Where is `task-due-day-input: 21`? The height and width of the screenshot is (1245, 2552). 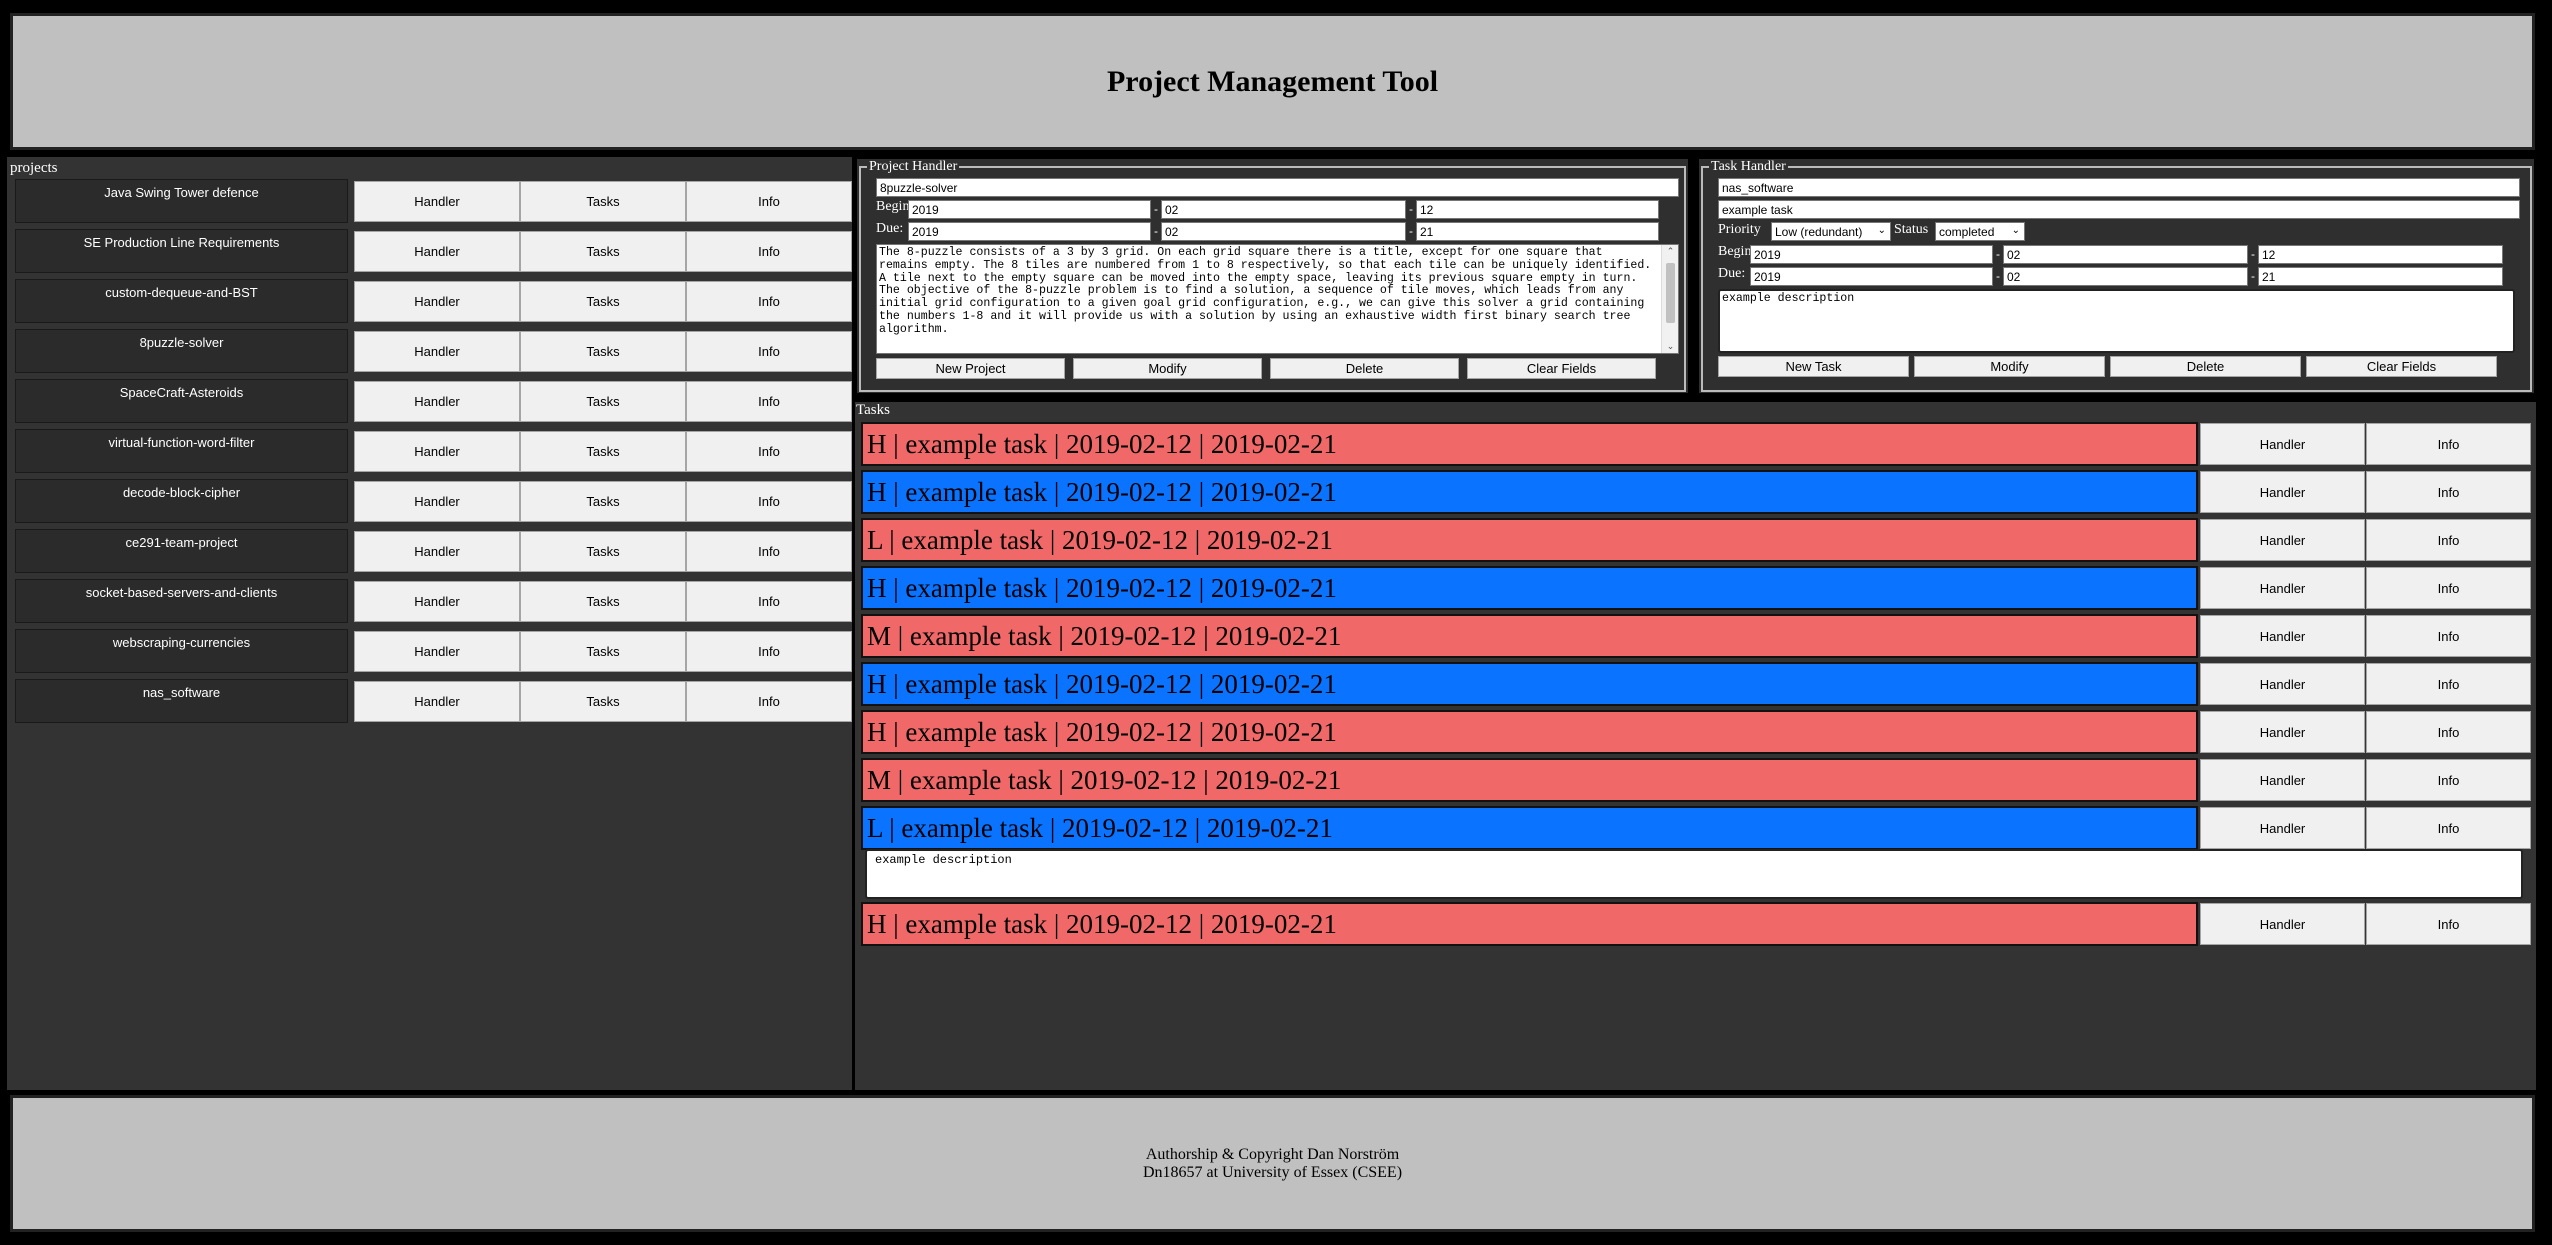 task-due-day-input: 21 is located at coordinates (2380, 276).